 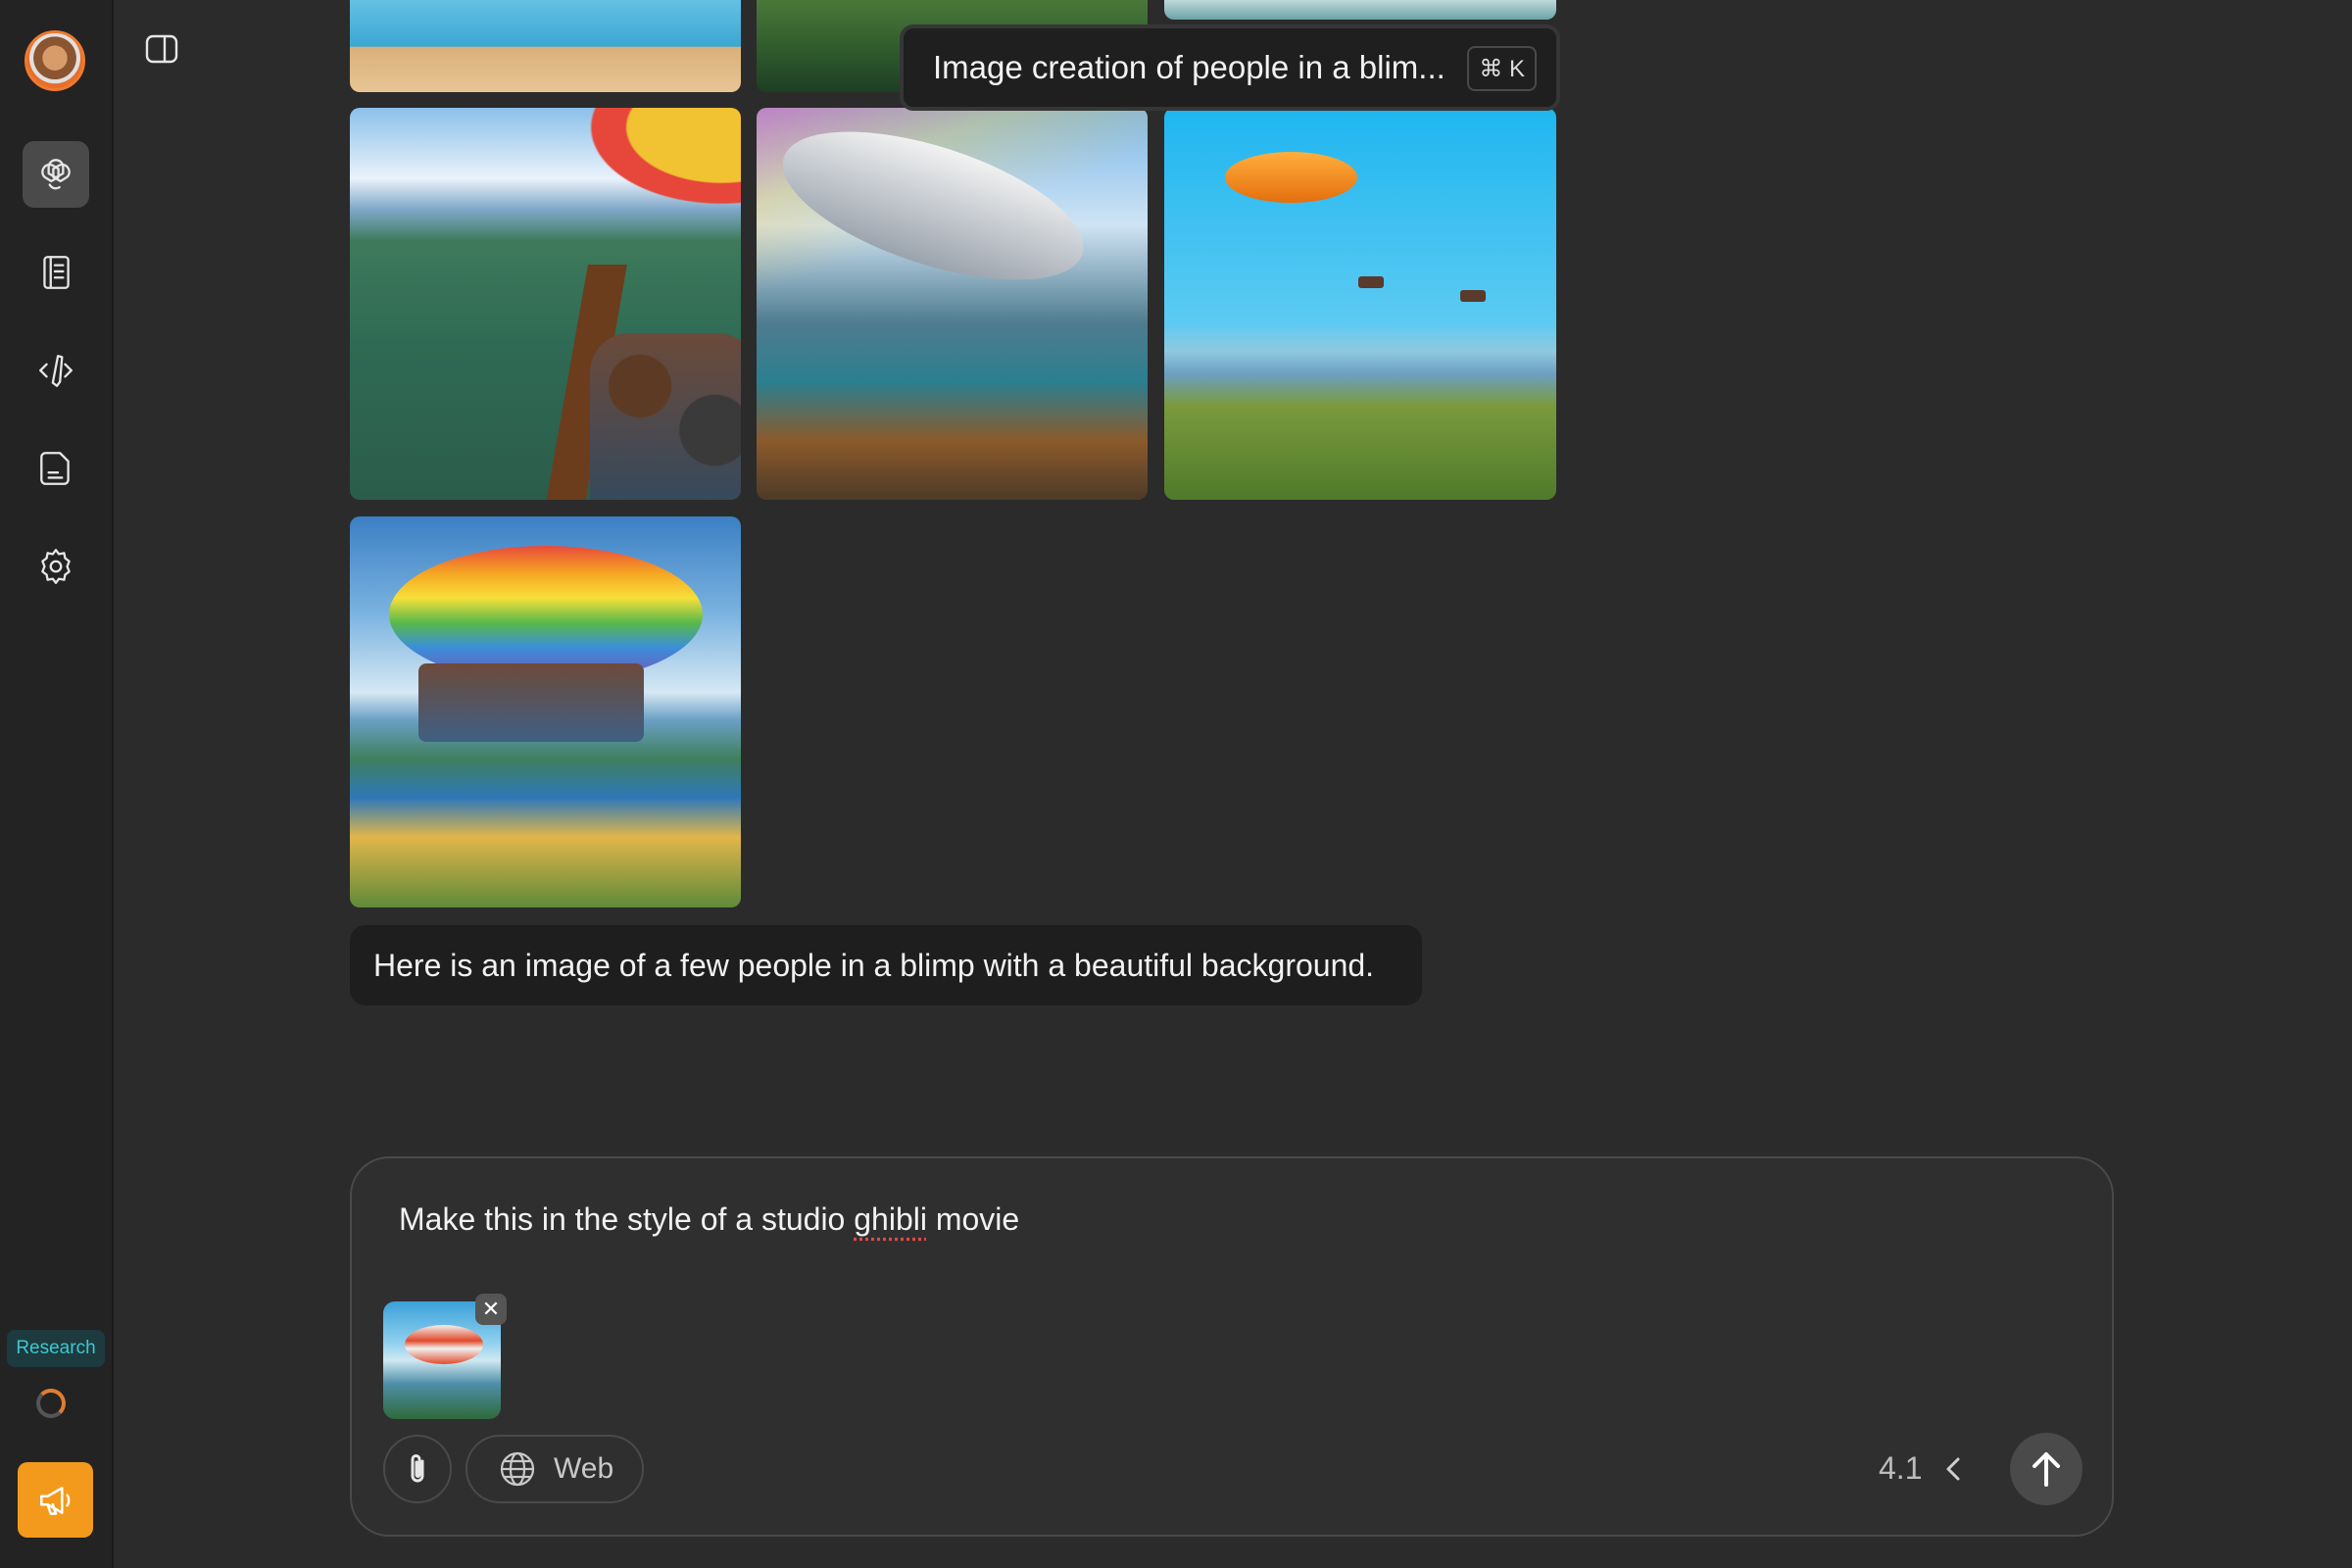 I want to click on chevron-left-icon, so click(x=1953, y=1469).